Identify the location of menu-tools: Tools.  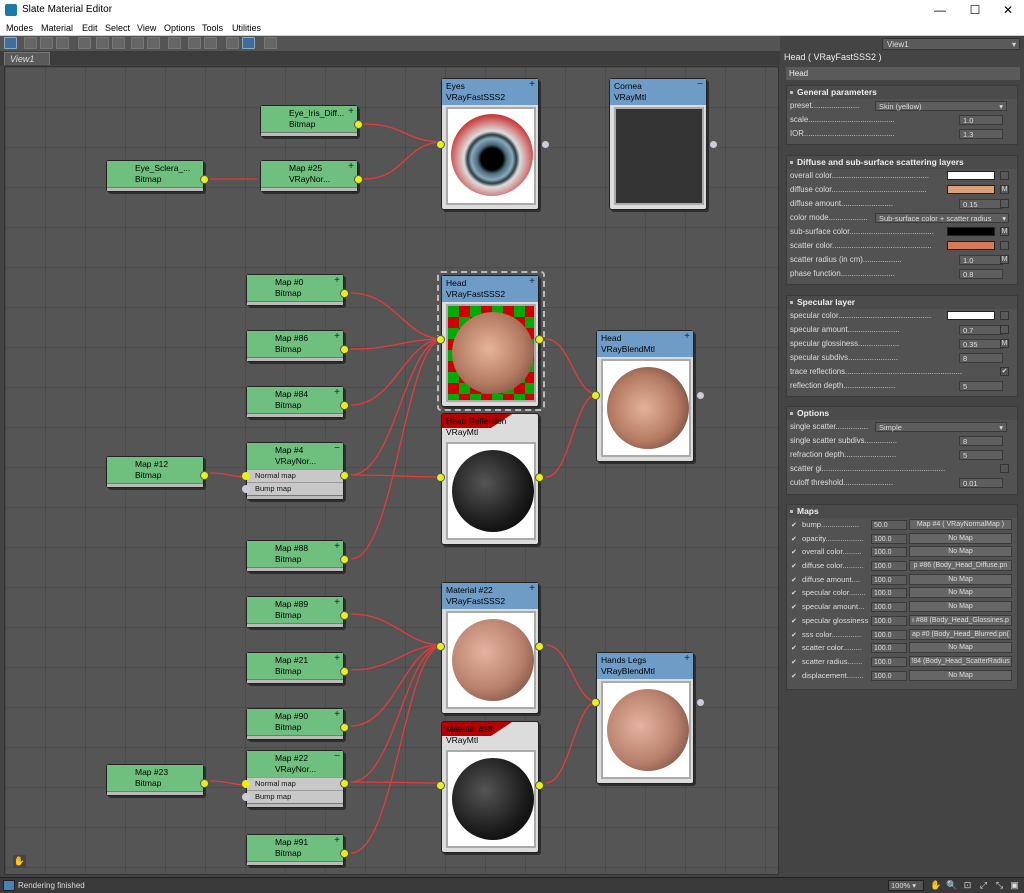
(212, 28).